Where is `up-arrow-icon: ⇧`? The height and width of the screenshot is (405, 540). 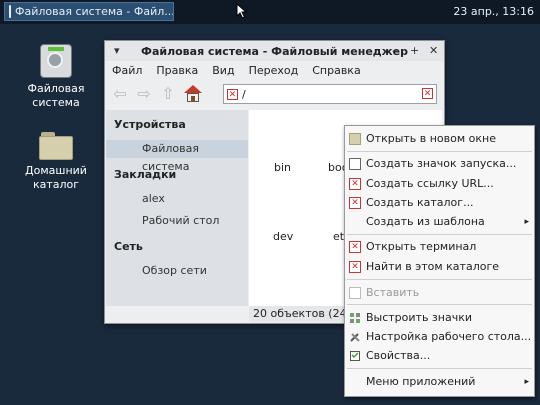 up-arrow-icon: ⇧ is located at coordinates (168, 94).